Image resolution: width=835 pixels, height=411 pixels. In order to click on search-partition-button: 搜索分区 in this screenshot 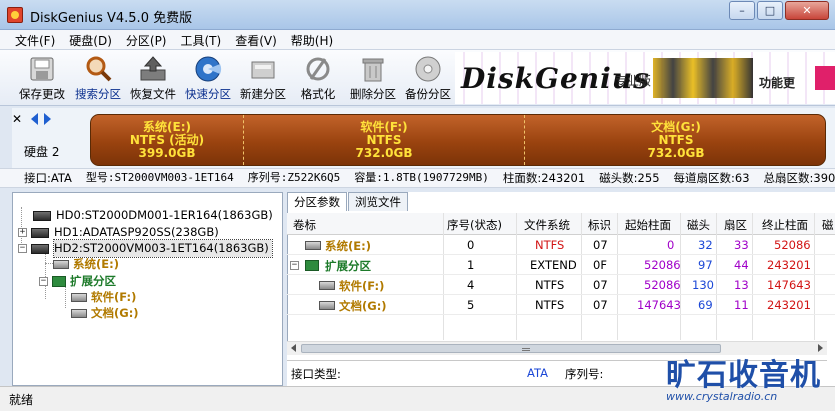, I will do `click(98, 78)`.